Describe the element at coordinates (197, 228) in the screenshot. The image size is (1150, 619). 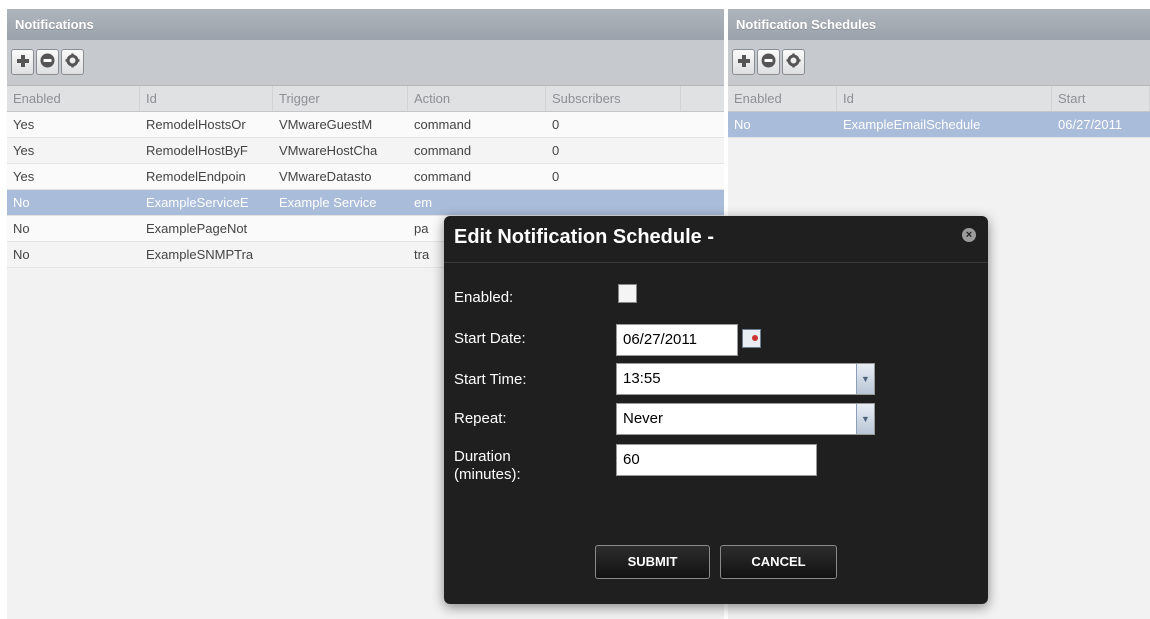
I see `cell-id: ExamplePageNot` at that location.